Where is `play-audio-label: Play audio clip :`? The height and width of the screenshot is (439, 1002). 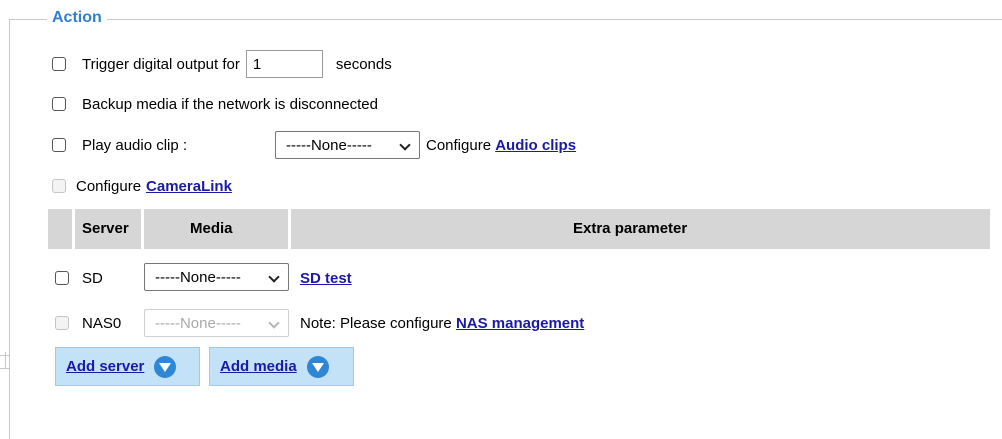 play-audio-label: Play audio clip : is located at coordinates (135, 145).